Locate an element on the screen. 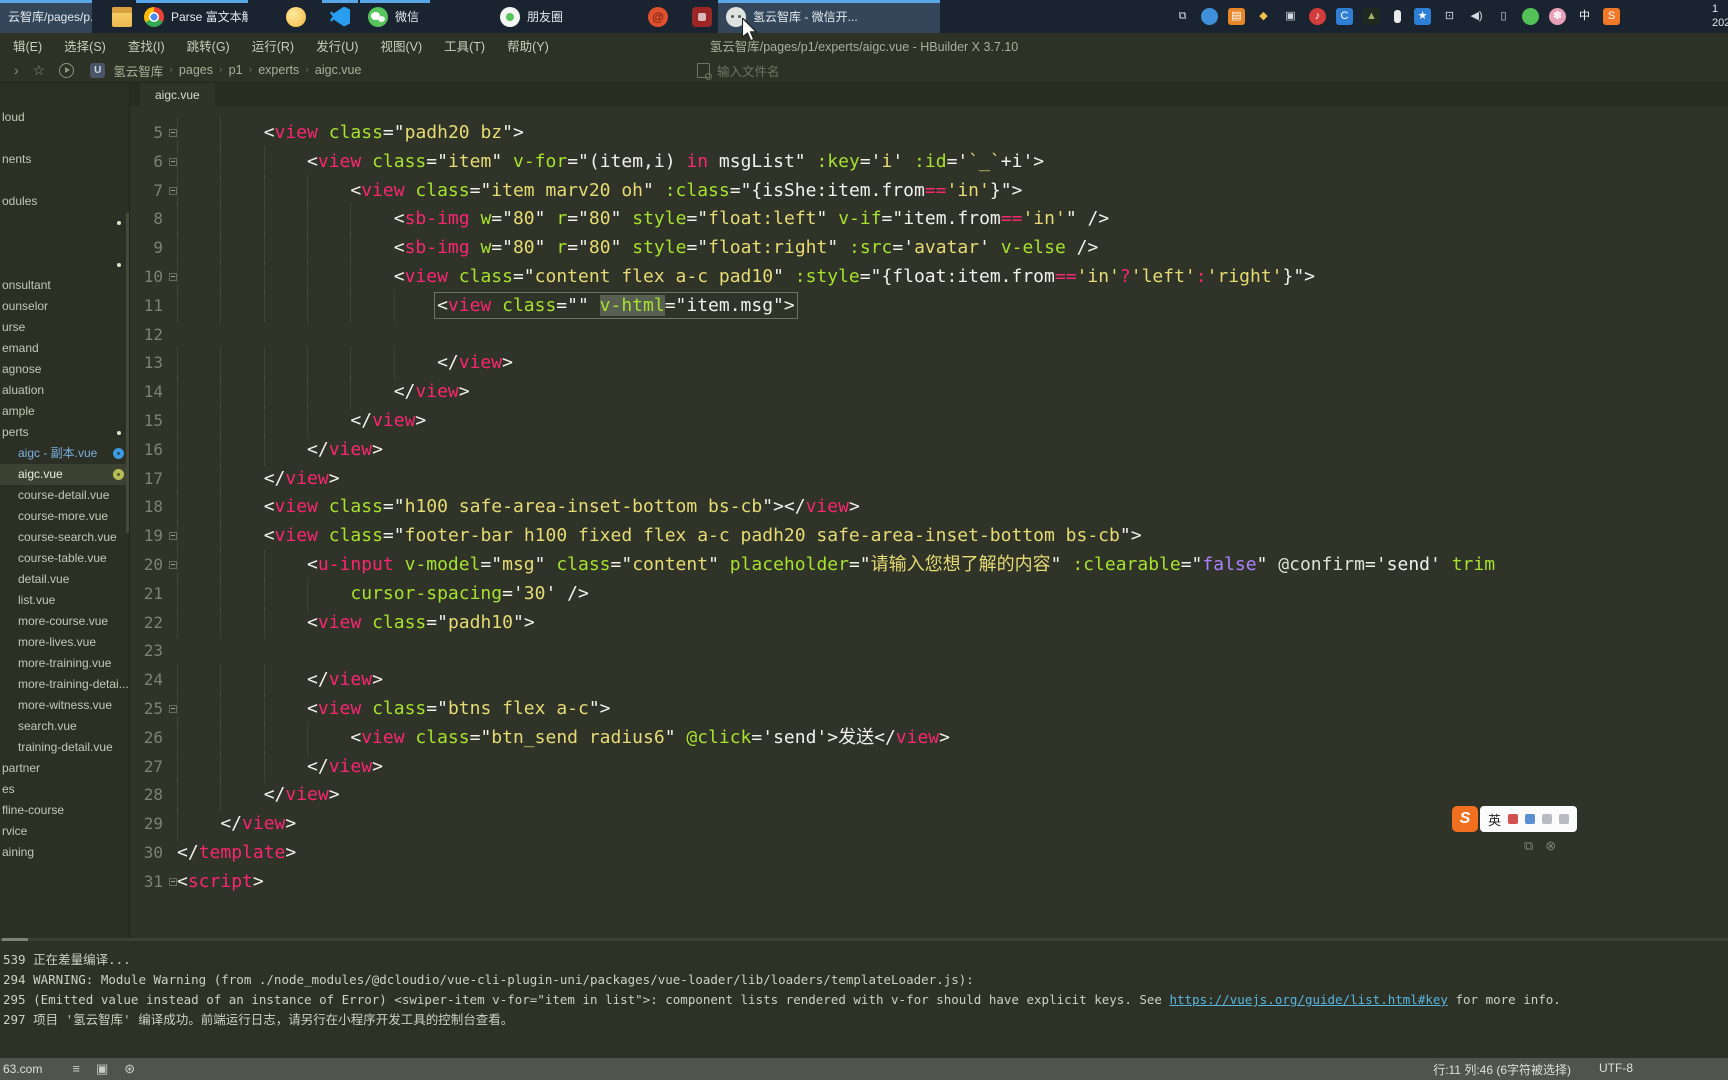 This screenshot has height=1080, width=1728. breadcrumb-item-2: p1 is located at coordinates (236, 70).